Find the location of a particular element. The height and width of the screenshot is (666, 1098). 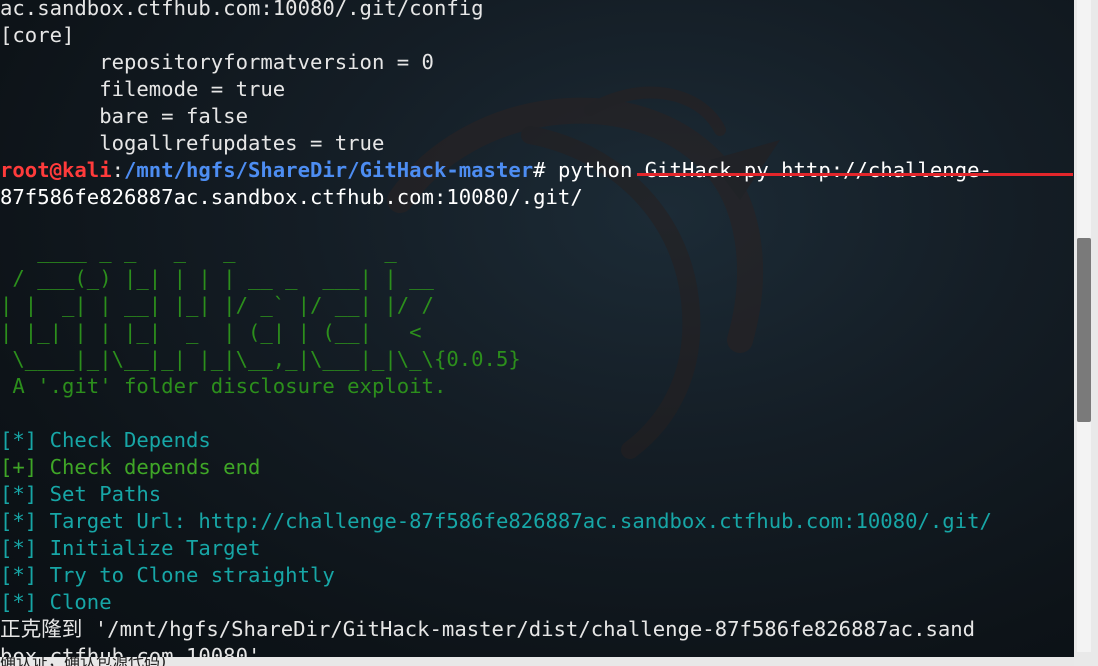

terminal-text: repositoryformatversion = 0 is located at coordinates (217, 62).